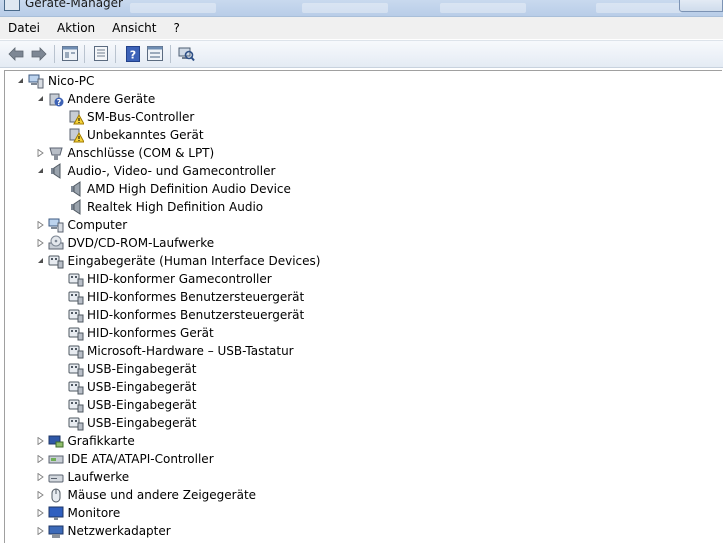 Image resolution: width=723 pixels, height=543 pixels. I want to click on menu-ansicht: Ansicht, so click(134, 28).